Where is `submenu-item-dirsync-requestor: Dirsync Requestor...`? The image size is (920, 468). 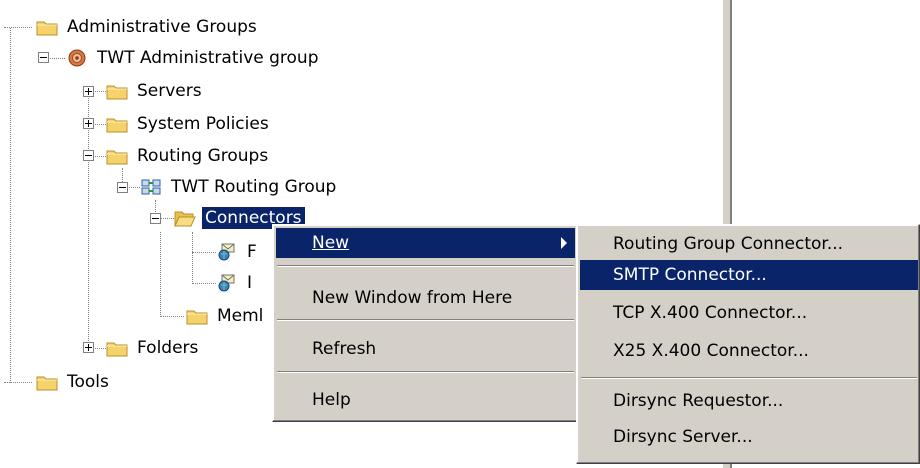 submenu-item-dirsync-requestor: Dirsync Requestor... is located at coordinates (749, 401).